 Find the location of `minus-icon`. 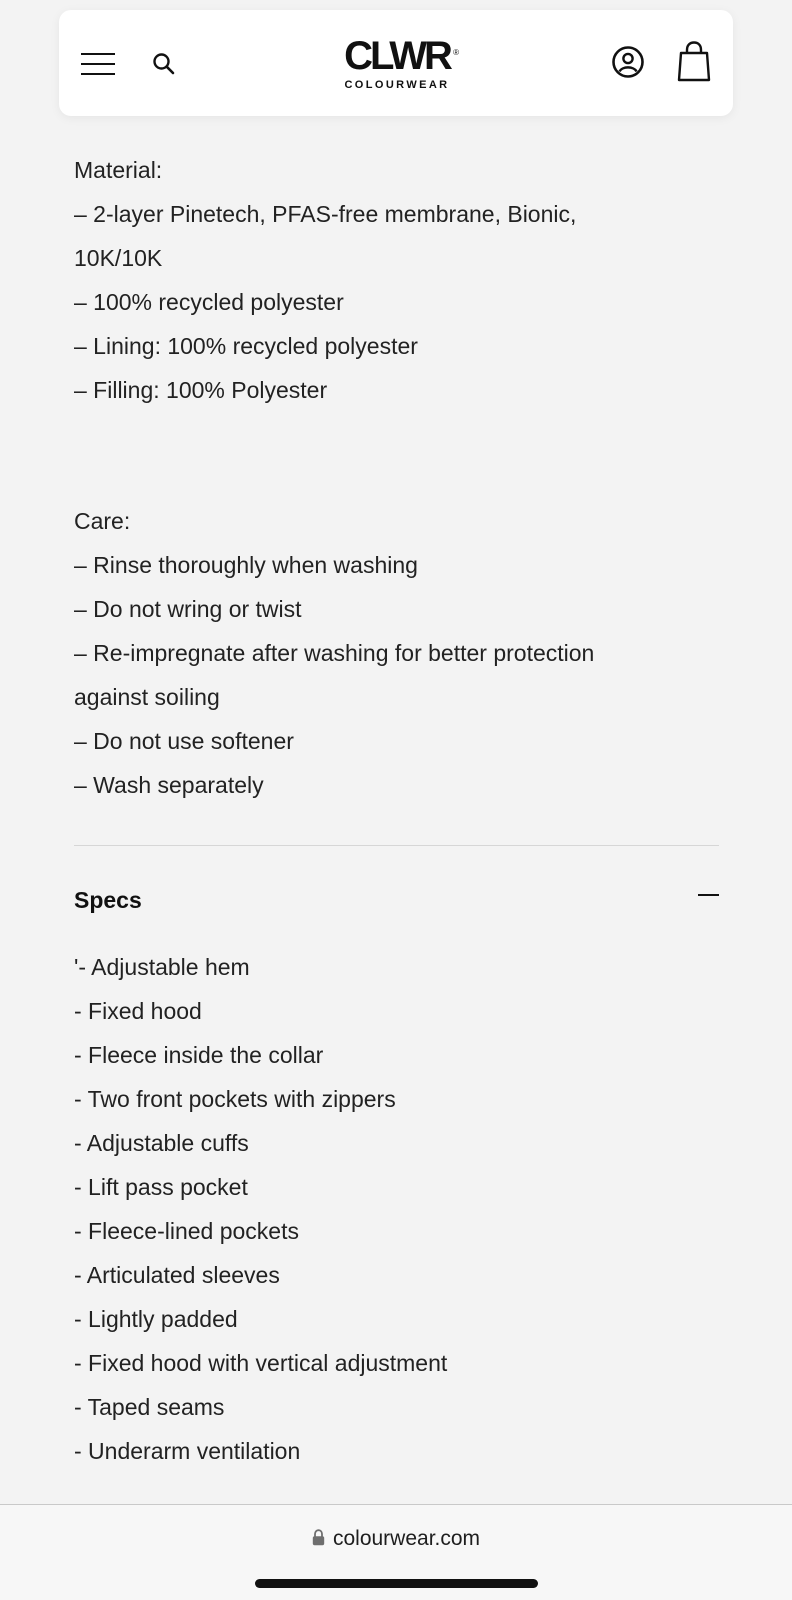

minus-icon is located at coordinates (708, 895).